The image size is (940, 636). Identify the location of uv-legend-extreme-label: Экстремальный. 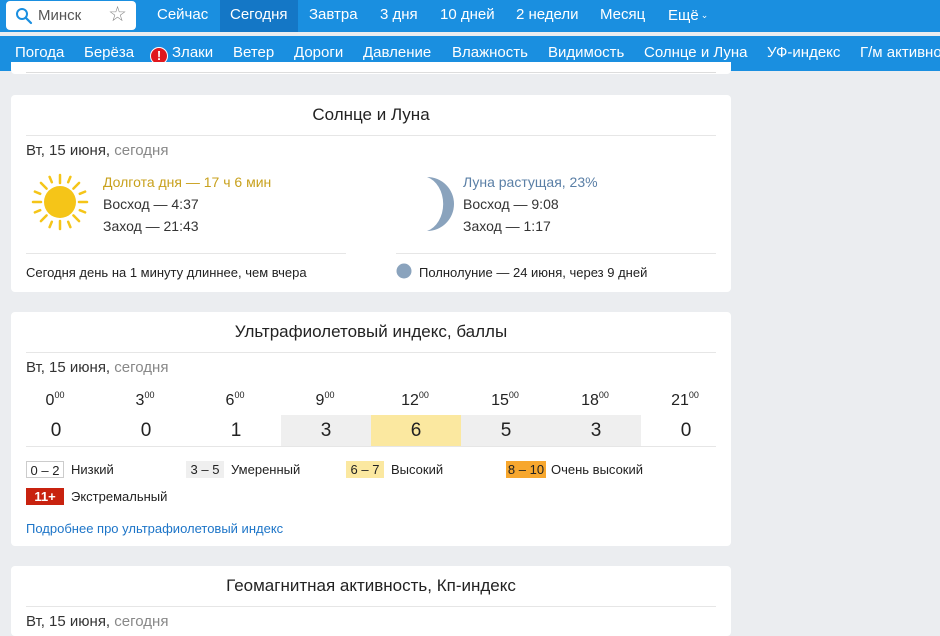
(119, 496).